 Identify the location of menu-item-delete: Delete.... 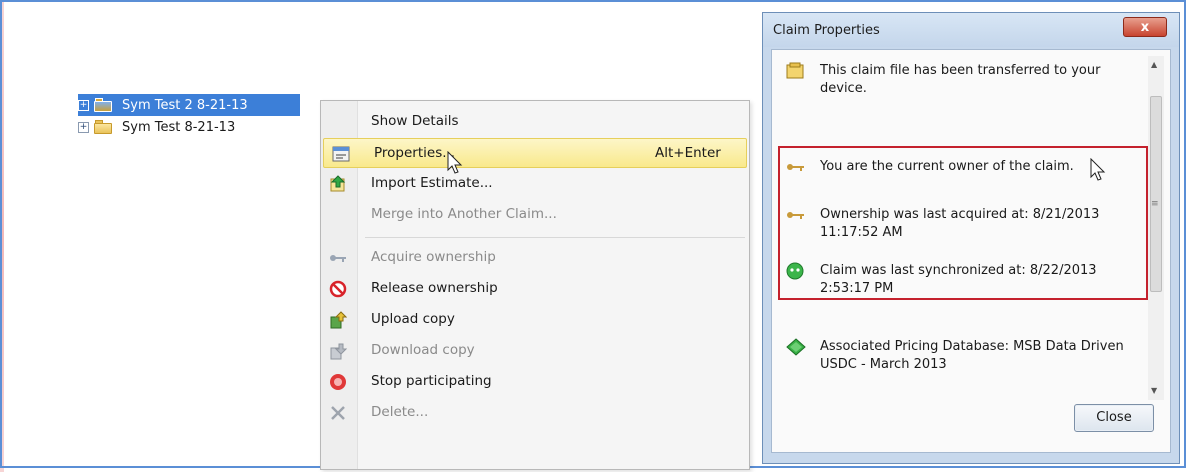
(535, 413).